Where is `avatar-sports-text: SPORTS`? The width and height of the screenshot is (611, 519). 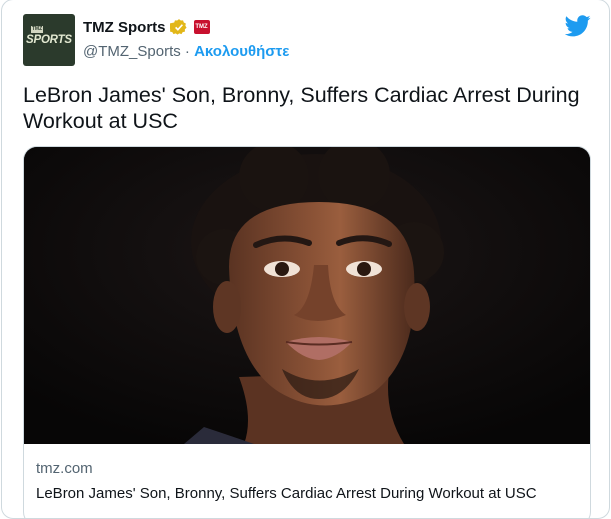 avatar-sports-text: SPORTS is located at coordinates (49, 40).